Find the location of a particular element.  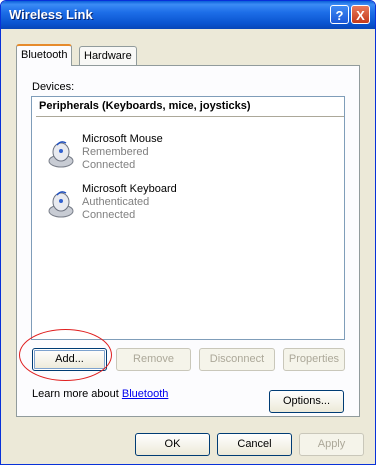

tab-bluetooth: Bluetooth is located at coordinates (44, 55).